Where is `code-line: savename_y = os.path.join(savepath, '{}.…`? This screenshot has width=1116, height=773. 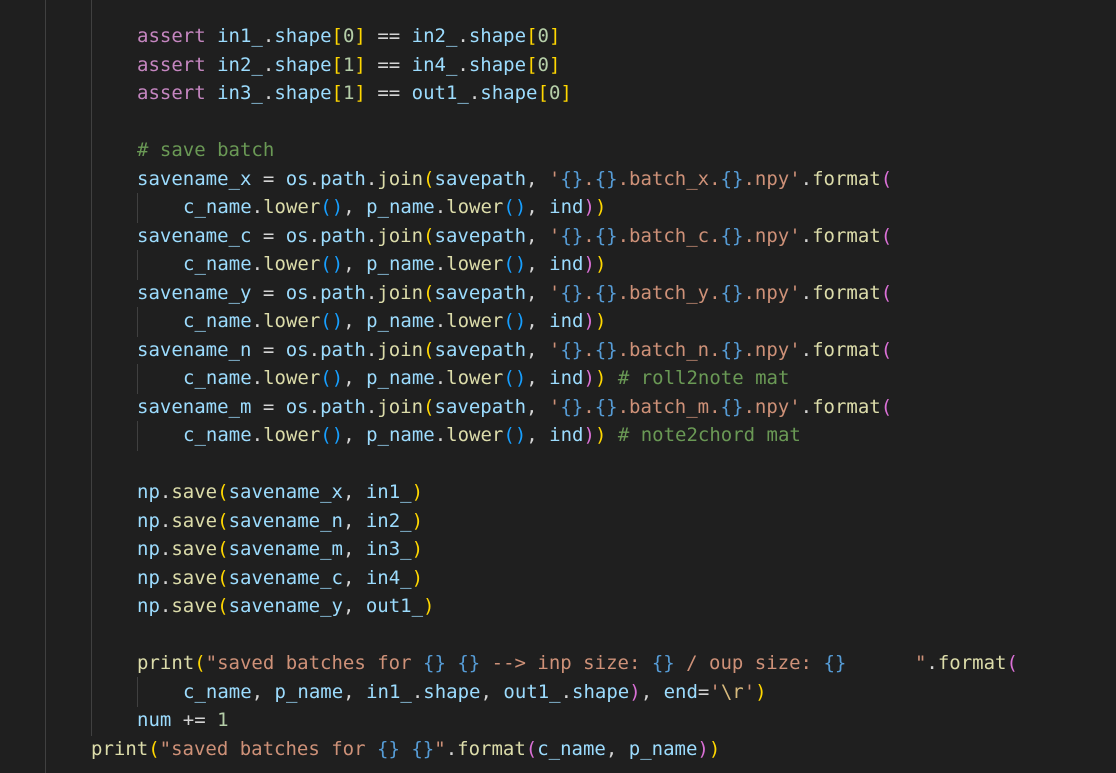
code-line: savename_y = os.path.join(savepath, '{}.… is located at coordinates (514, 293).